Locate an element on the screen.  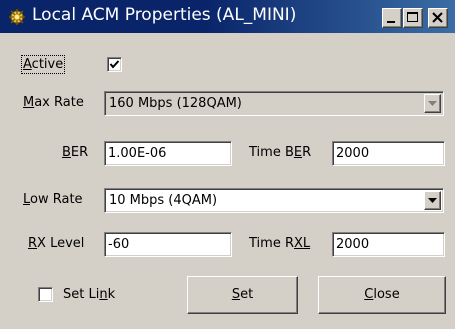
low-rate-label: Low Rate is located at coordinates (53, 199).